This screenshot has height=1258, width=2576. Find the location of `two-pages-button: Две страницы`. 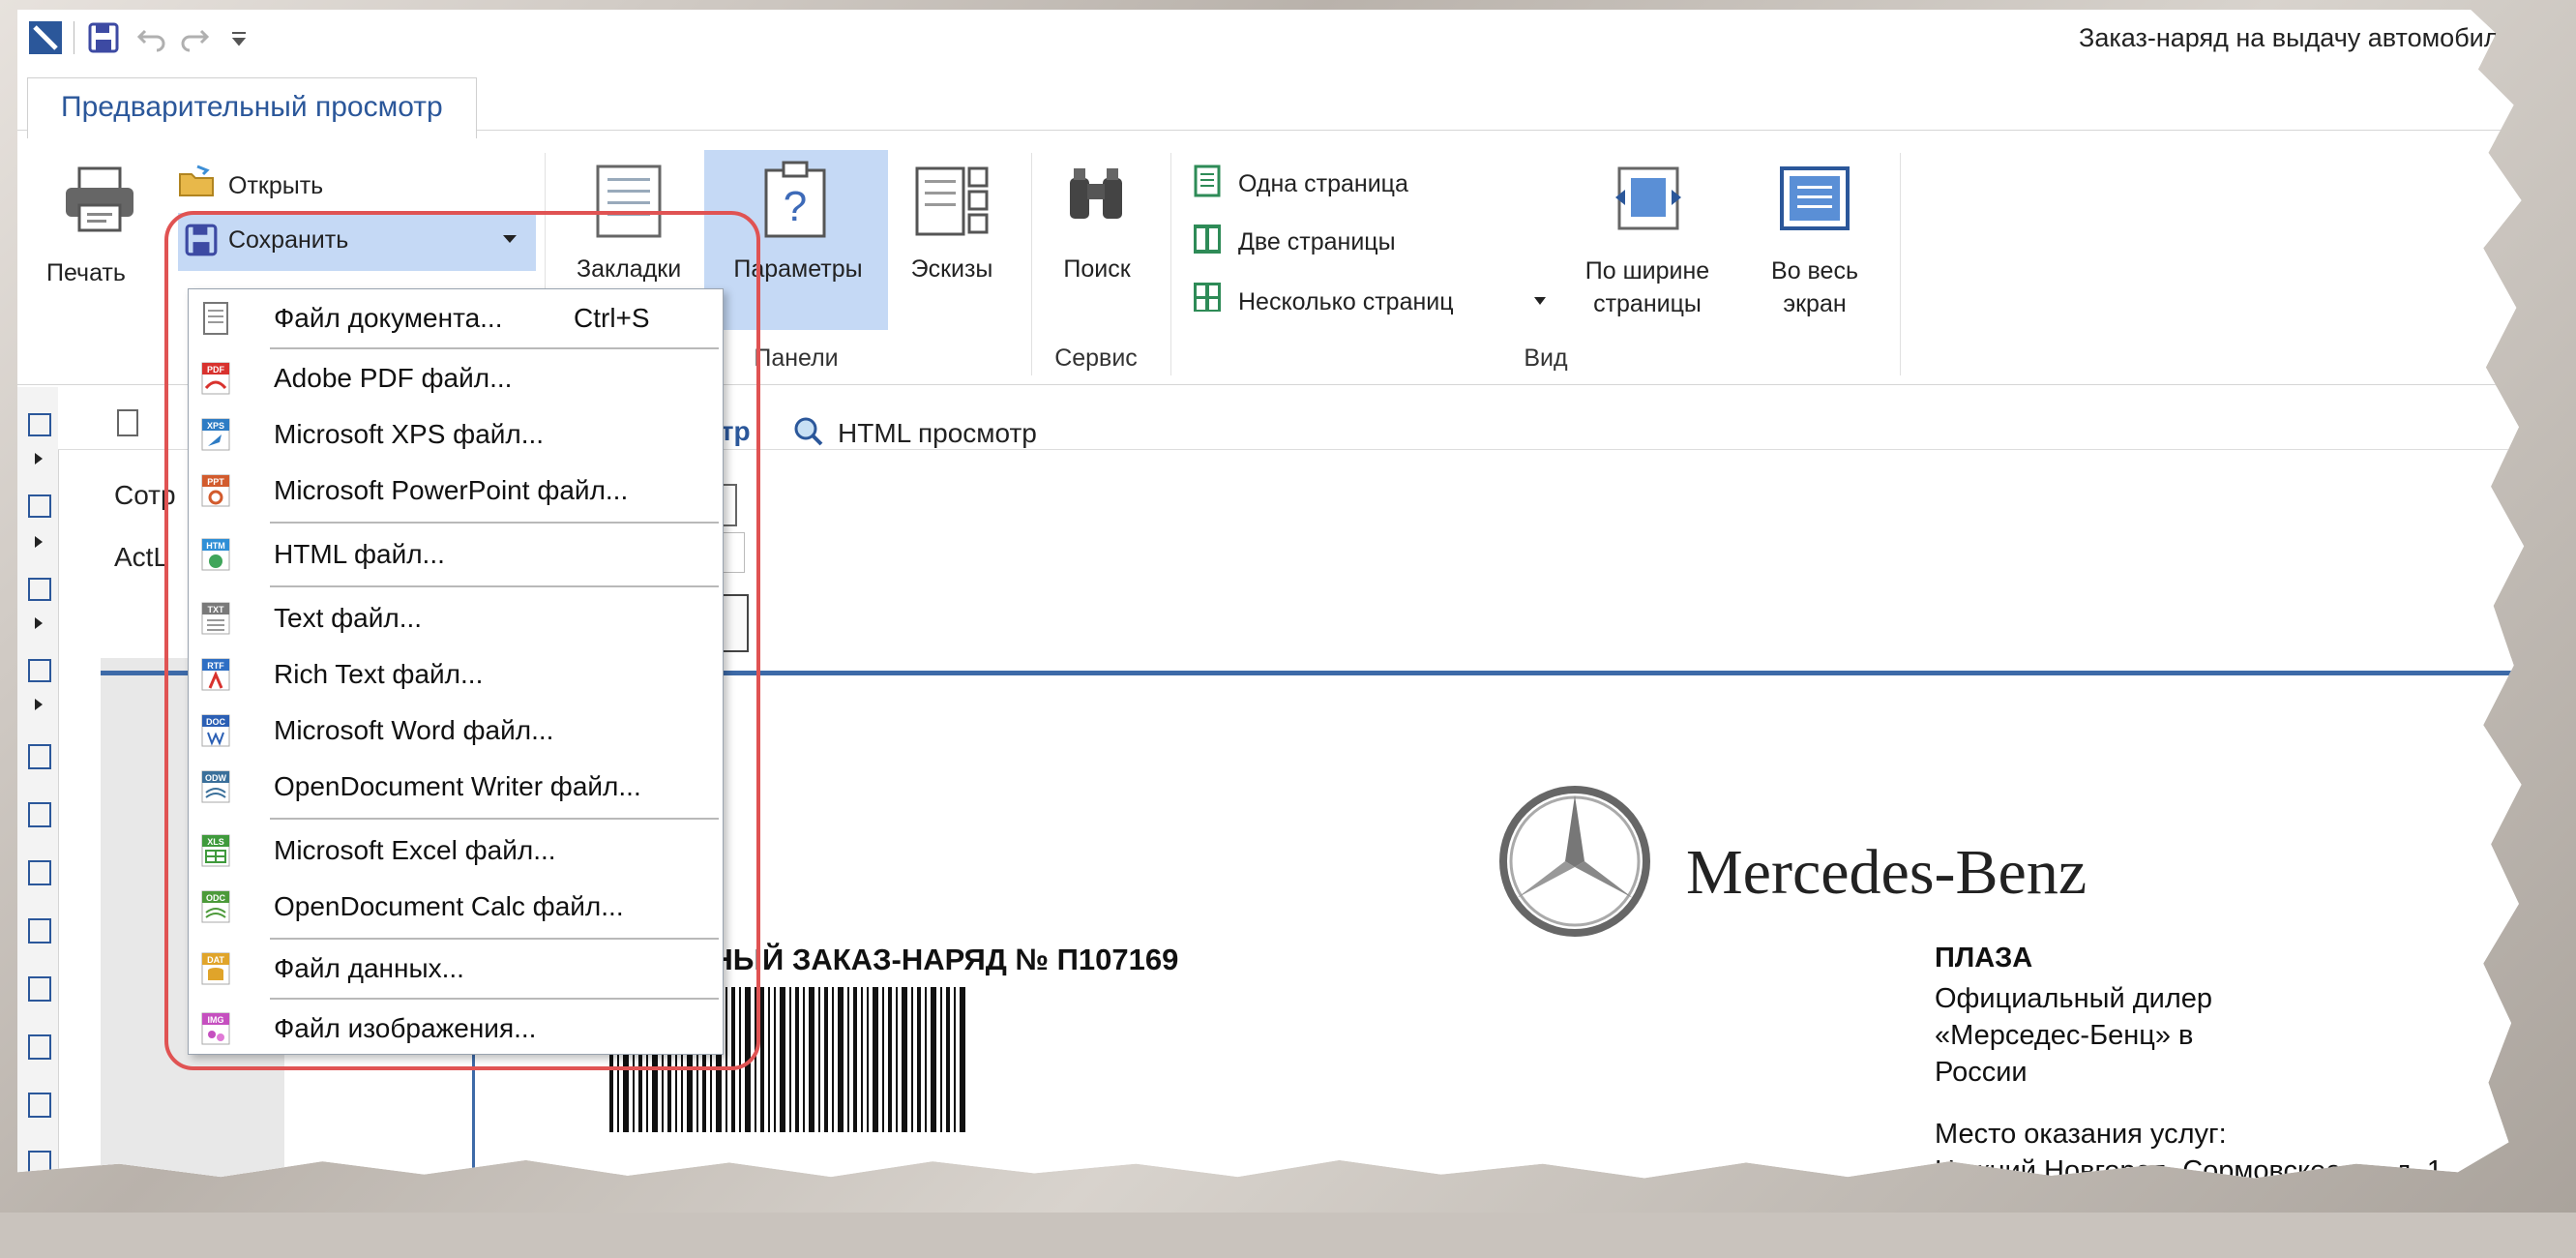

two-pages-button: Две страницы is located at coordinates (1317, 242).